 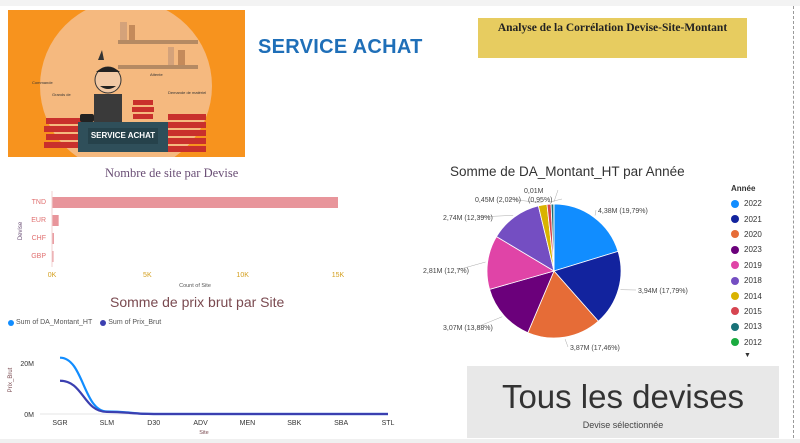 I want to click on legend-label: 2023, so click(x=753, y=250).